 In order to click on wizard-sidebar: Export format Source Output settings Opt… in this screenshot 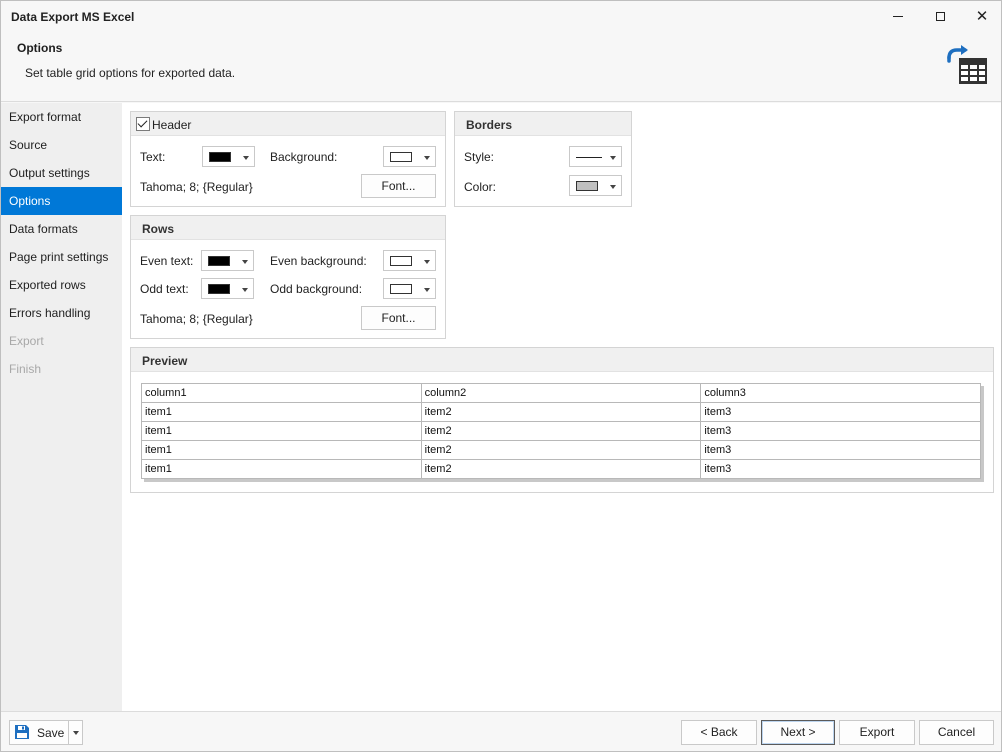, I will do `click(61, 407)`.